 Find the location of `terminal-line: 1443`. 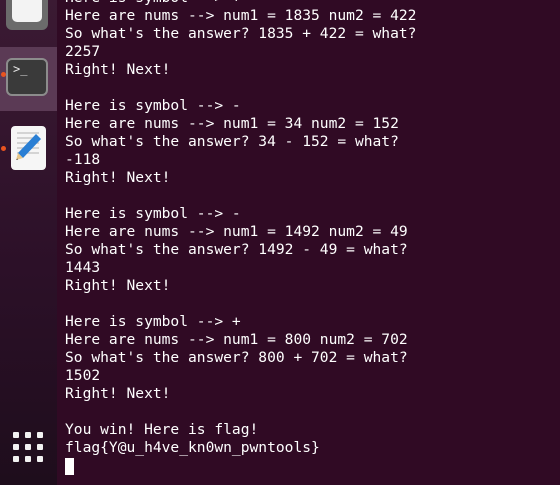

terminal-line: 1443 is located at coordinates (83, 267).